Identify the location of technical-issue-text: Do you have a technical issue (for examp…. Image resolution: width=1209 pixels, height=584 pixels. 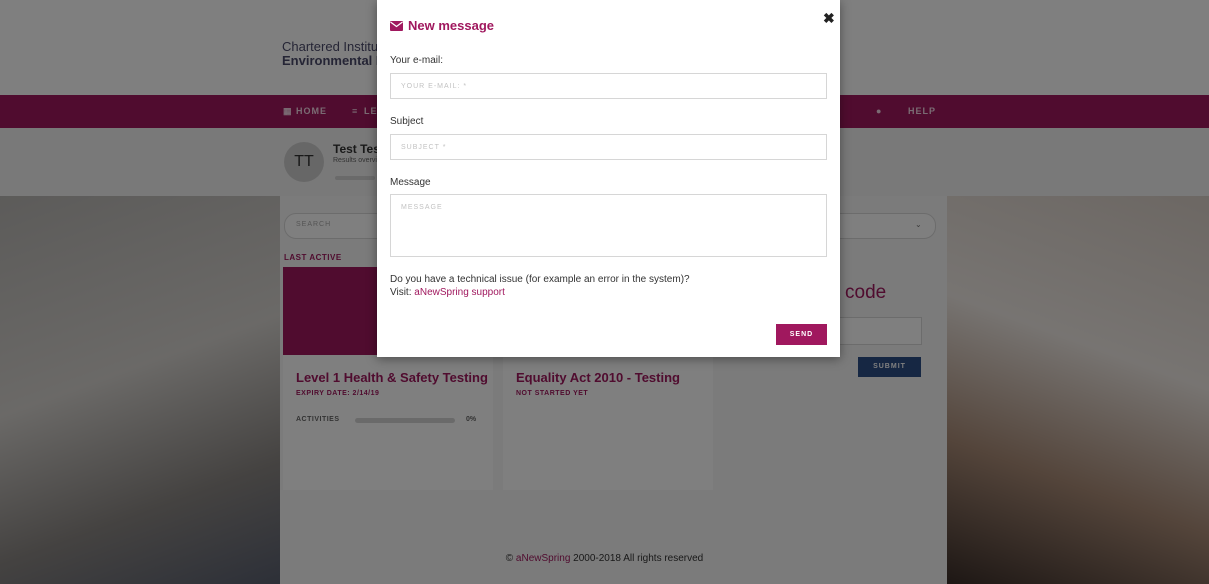
(540, 279).